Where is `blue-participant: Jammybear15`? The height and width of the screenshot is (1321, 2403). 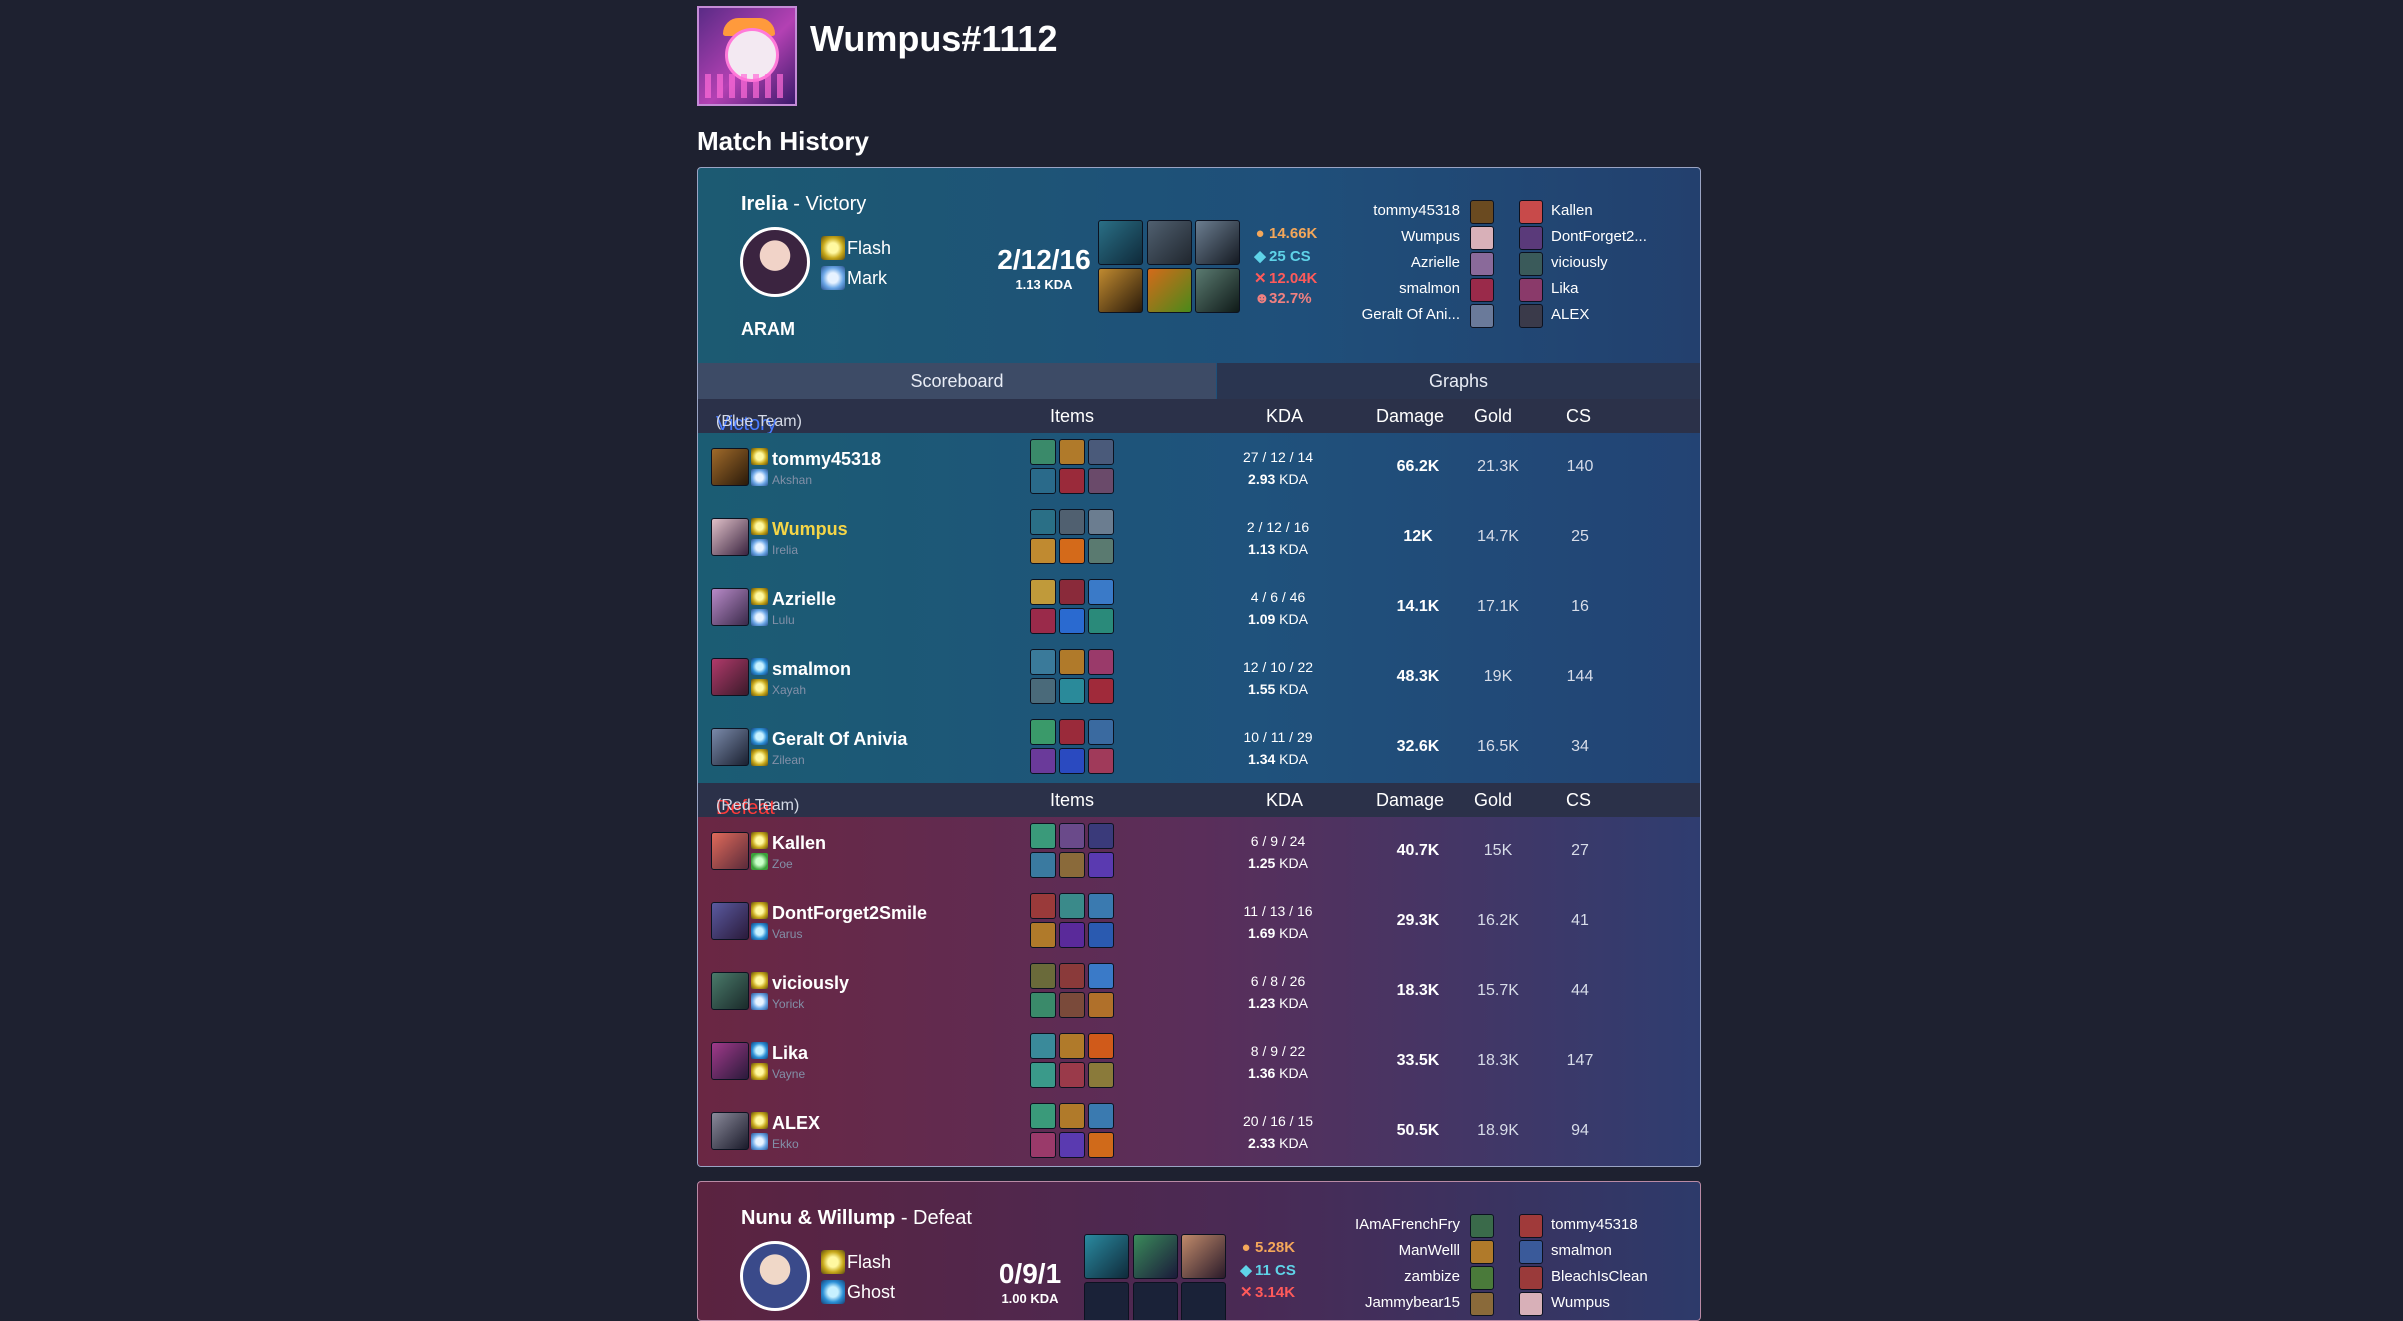
blue-participant: Jammybear15 is located at coordinates (1412, 1302).